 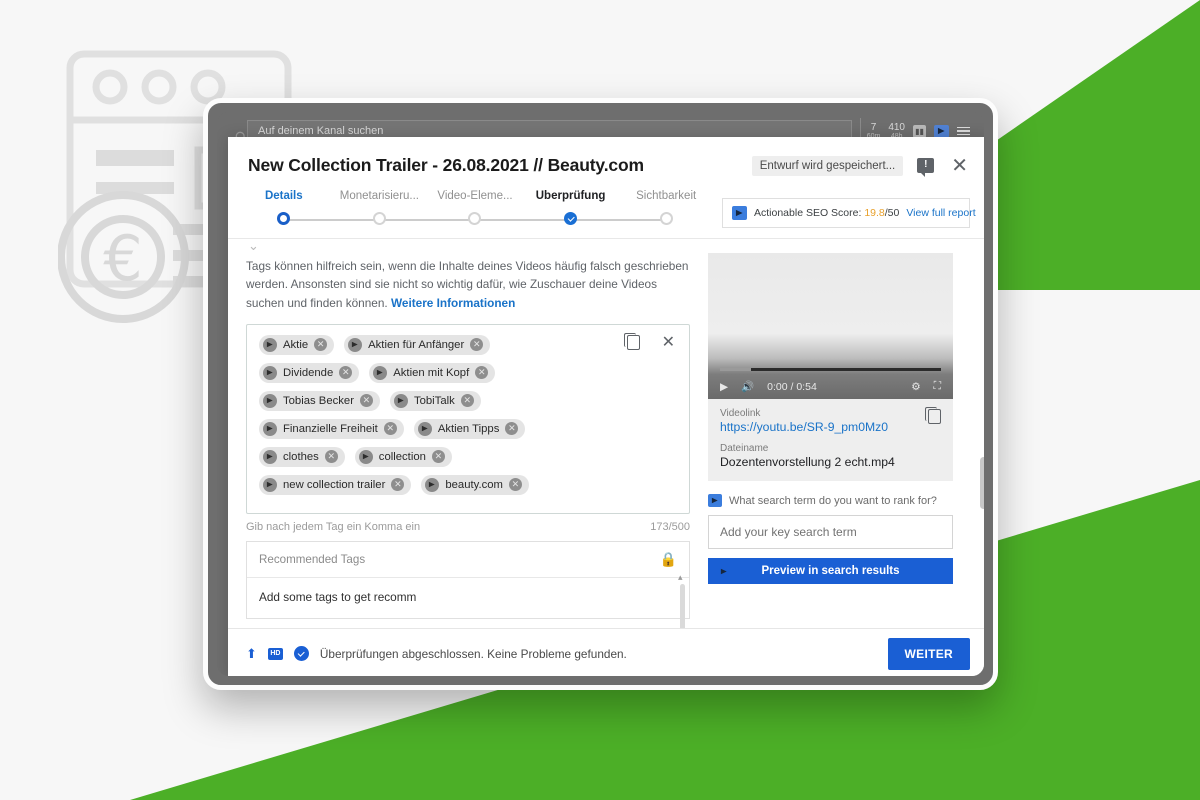 I want to click on tag-chip-row: Dividende ✕ Aktien mit Kopf ✕, so click(x=439, y=372).